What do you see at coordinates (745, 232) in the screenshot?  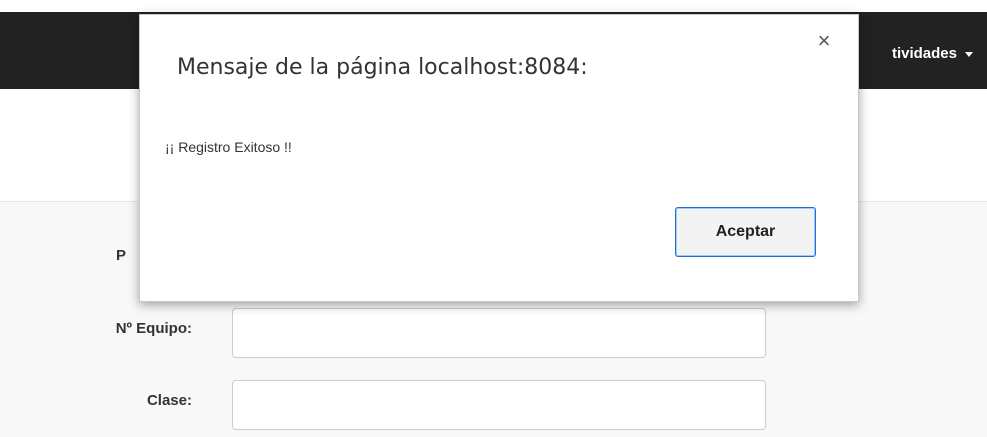 I see `accept-button: Aceptar` at bounding box center [745, 232].